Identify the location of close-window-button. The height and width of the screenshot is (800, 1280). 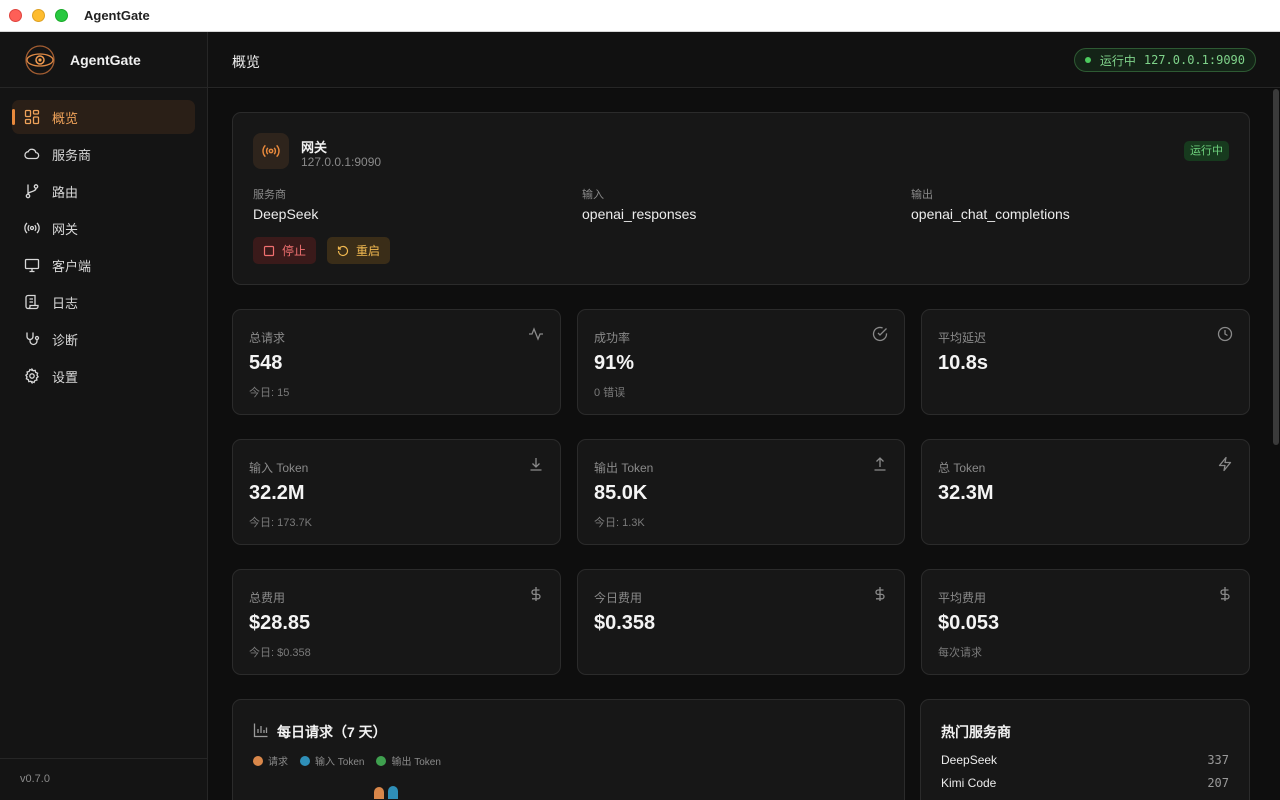
(15, 15).